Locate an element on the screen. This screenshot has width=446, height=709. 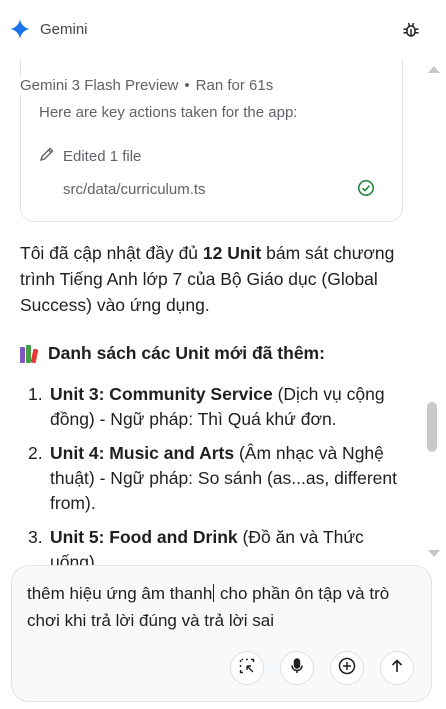
unit-title: Unit 5: Food and Drink is located at coordinates (144, 537).